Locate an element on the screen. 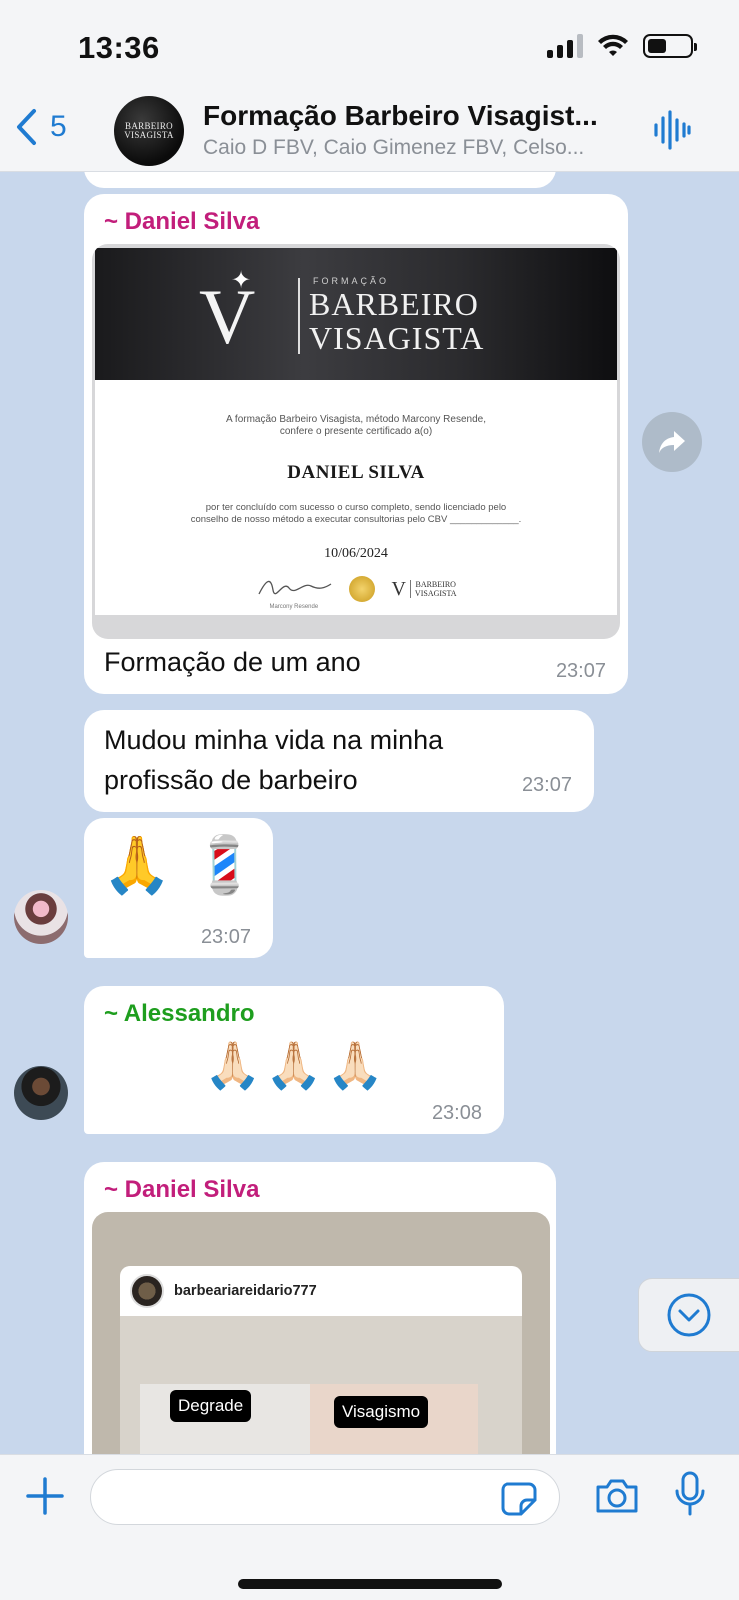  divider is located at coordinates (299, 316).